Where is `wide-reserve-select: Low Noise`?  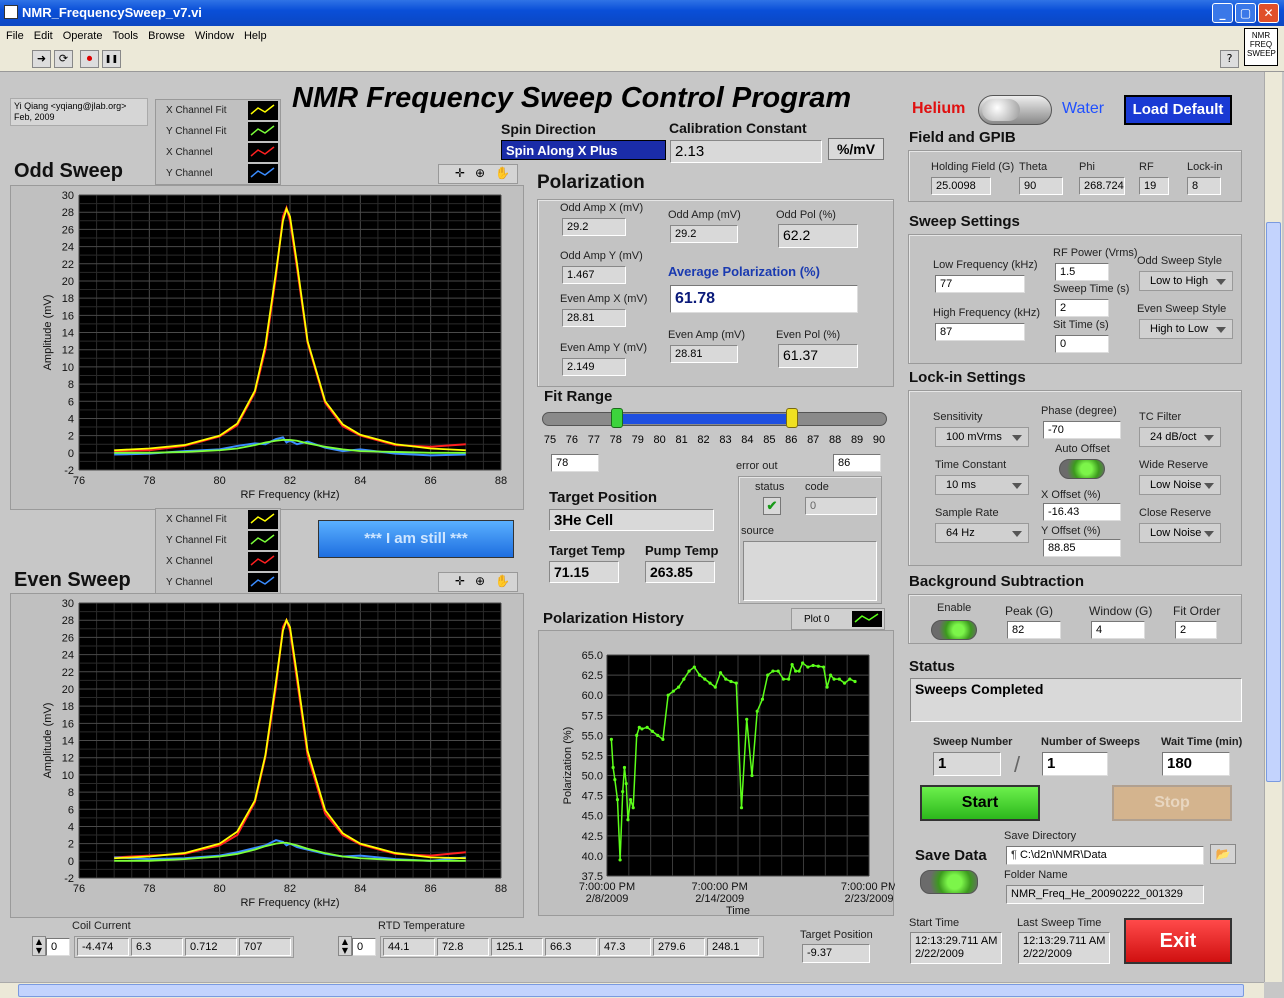 wide-reserve-select: Low Noise is located at coordinates (1180, 485).